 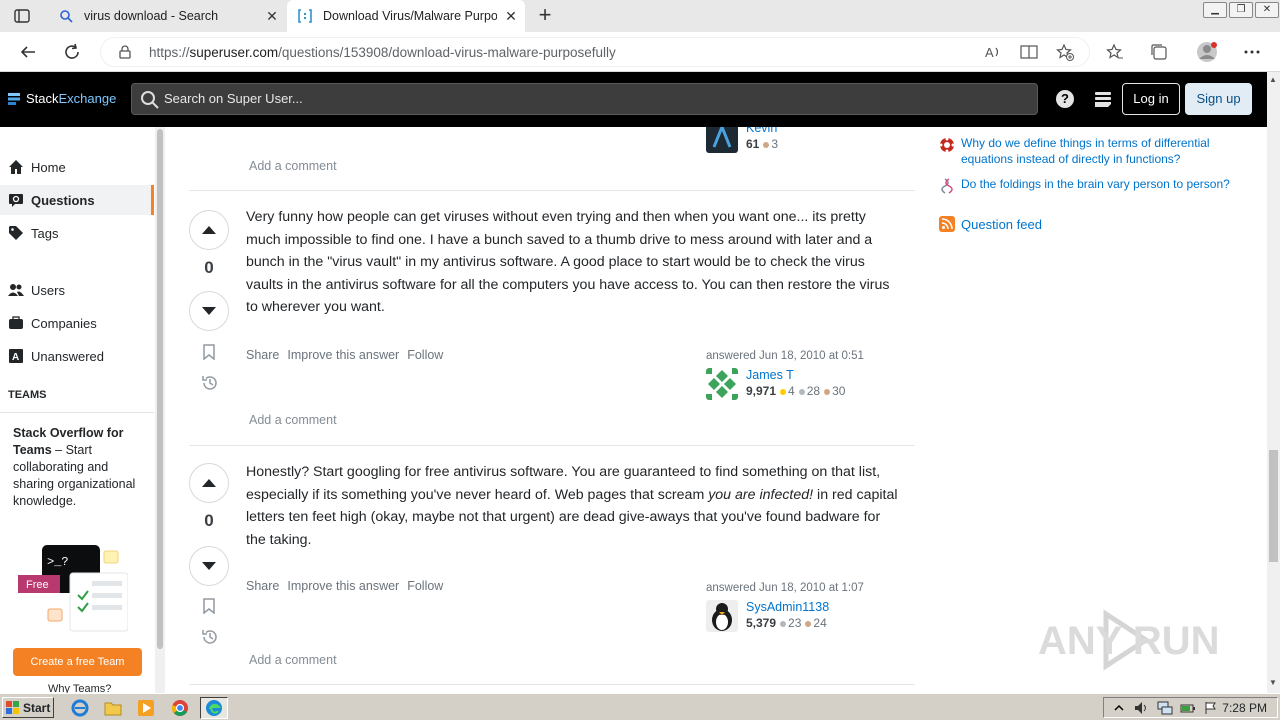 What do you see at coordinates (787, 607) in the screenshot?
I see `user-name: SysAdmin1138` at bounding box center [787, 607].